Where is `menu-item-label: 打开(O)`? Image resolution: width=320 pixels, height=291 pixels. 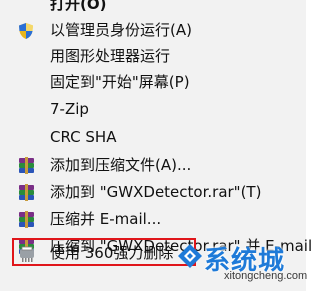
menu-item-label: 打开(O) is located at coordinates (78, 6).